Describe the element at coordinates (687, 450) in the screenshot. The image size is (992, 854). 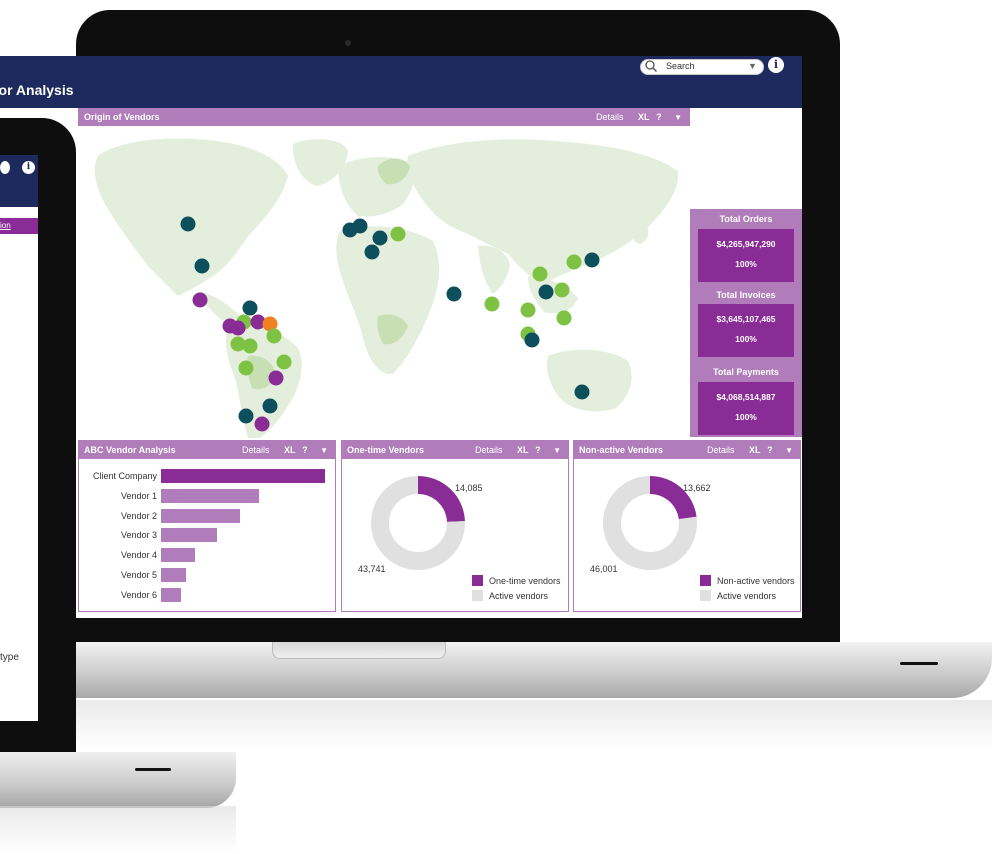
I see `nav-panel-header: Non-active Vendors Details XL ? ▼` at that location.